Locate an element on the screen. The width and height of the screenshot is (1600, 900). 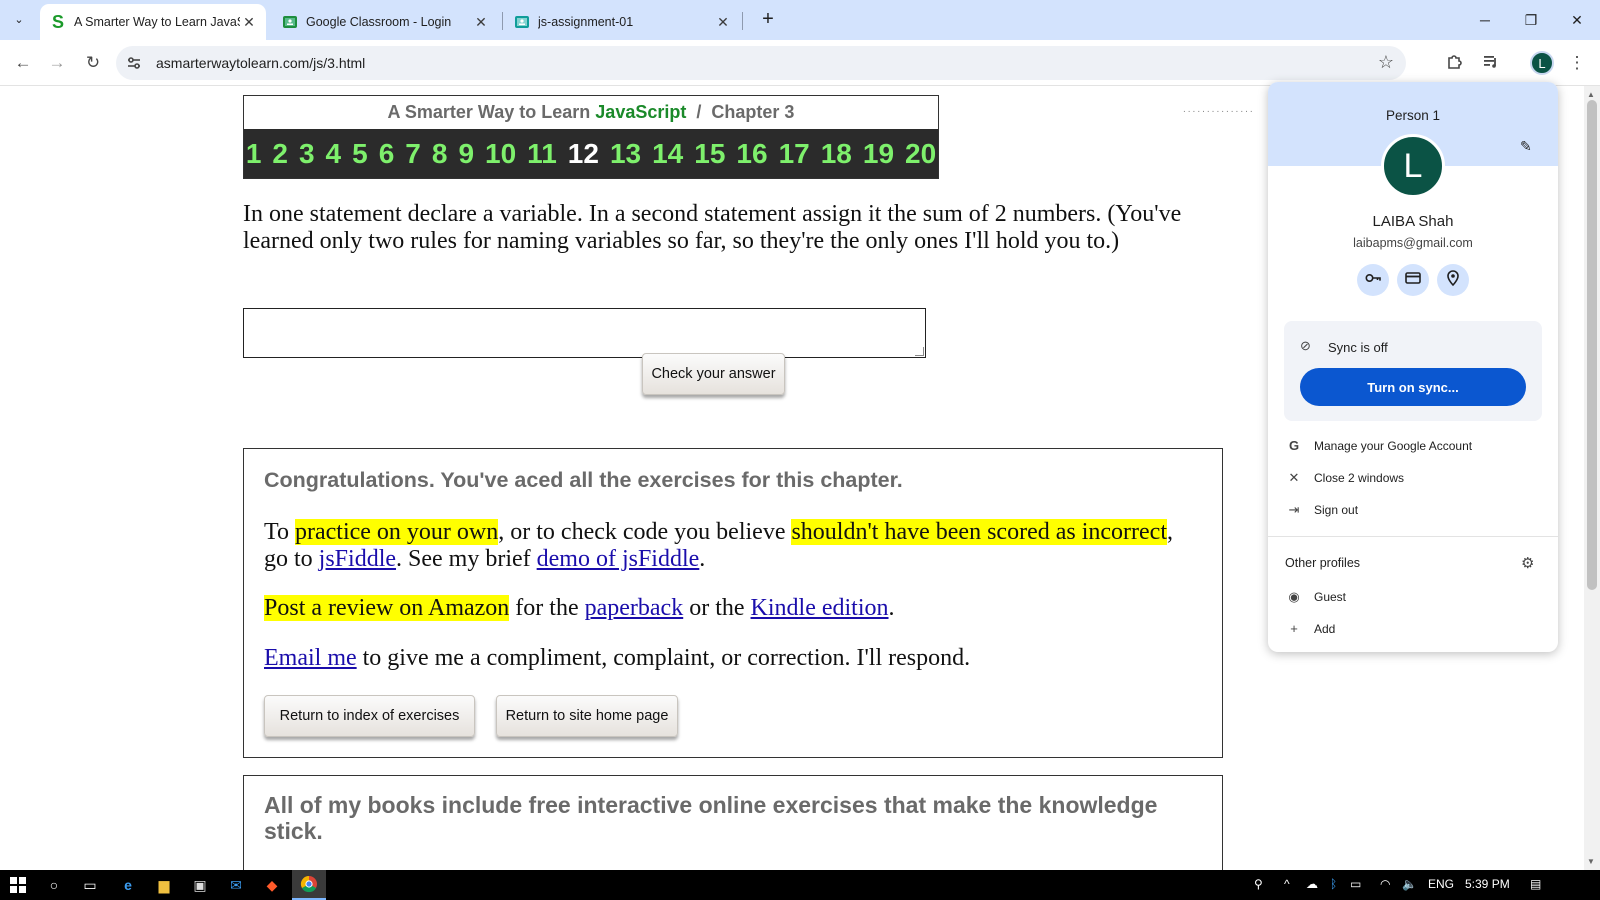
text: To is located at coordinates (279, 532).